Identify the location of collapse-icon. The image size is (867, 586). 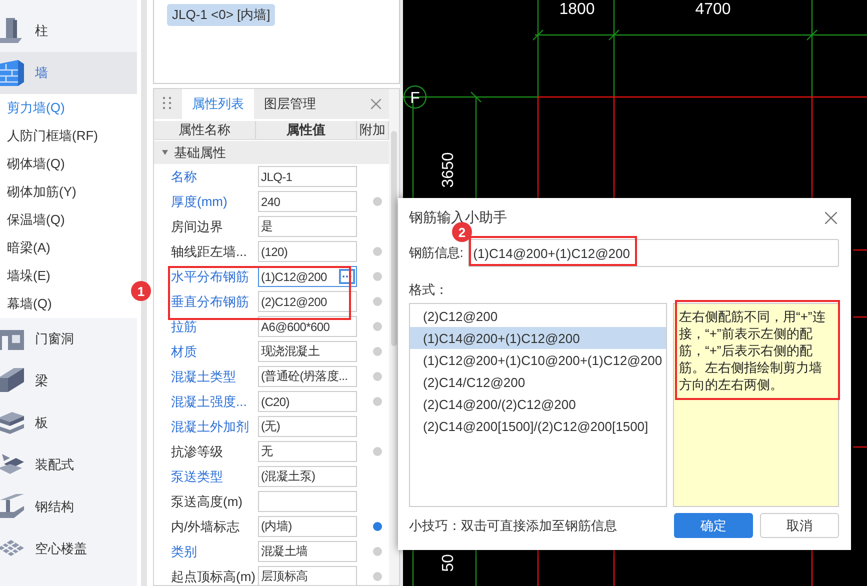
(165, 152).